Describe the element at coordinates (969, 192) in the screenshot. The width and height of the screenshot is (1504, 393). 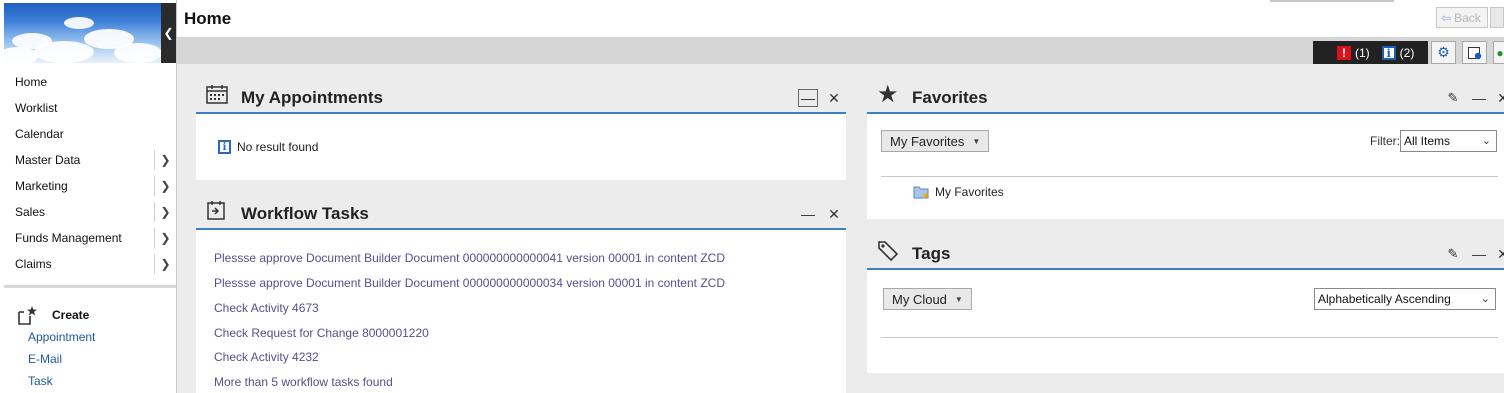
I see `favorites-folder-label: My Favorites` at that location.